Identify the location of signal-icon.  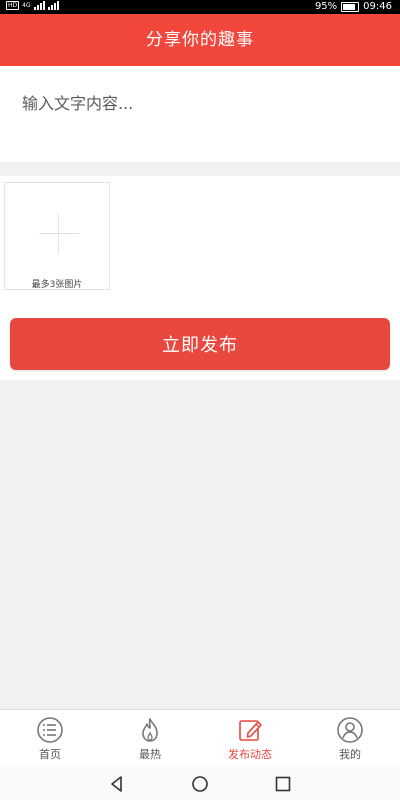
(39, 5).